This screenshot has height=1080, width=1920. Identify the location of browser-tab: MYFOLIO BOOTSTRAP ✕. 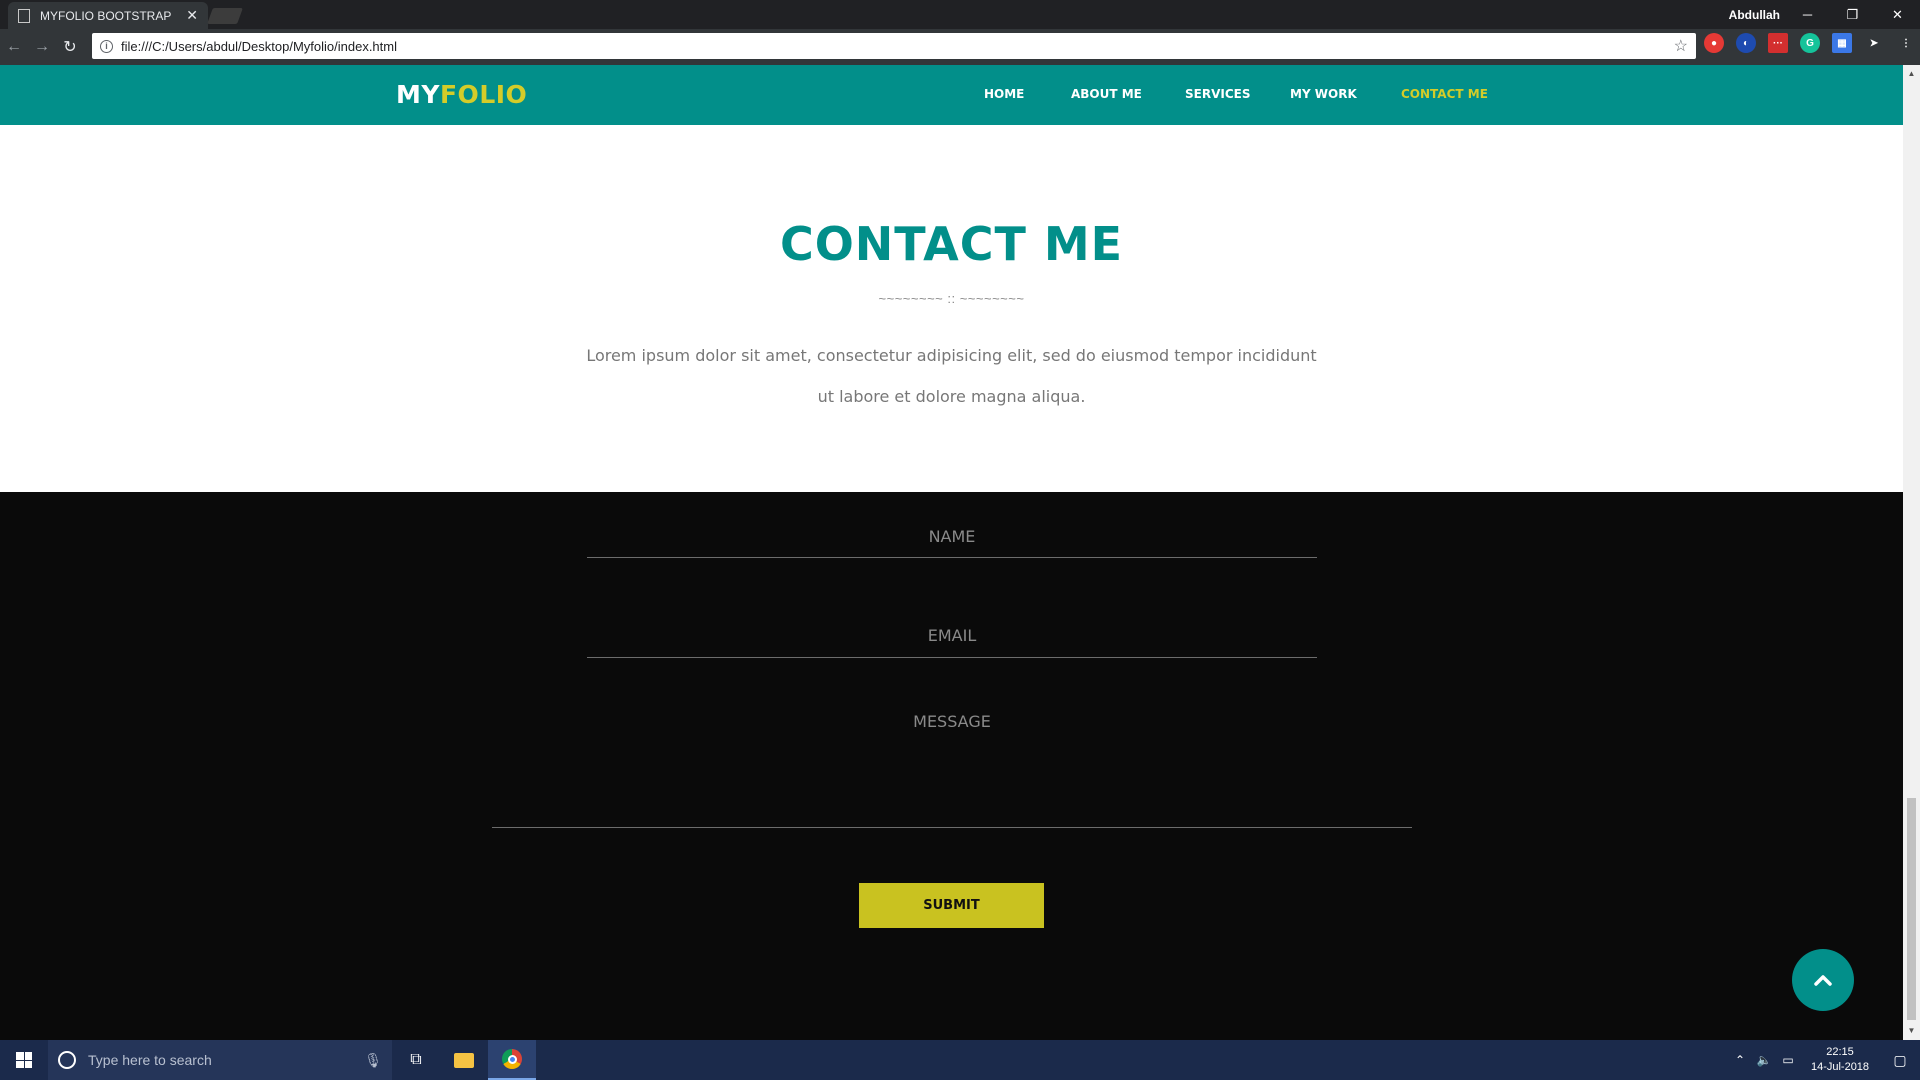
(108, 15).